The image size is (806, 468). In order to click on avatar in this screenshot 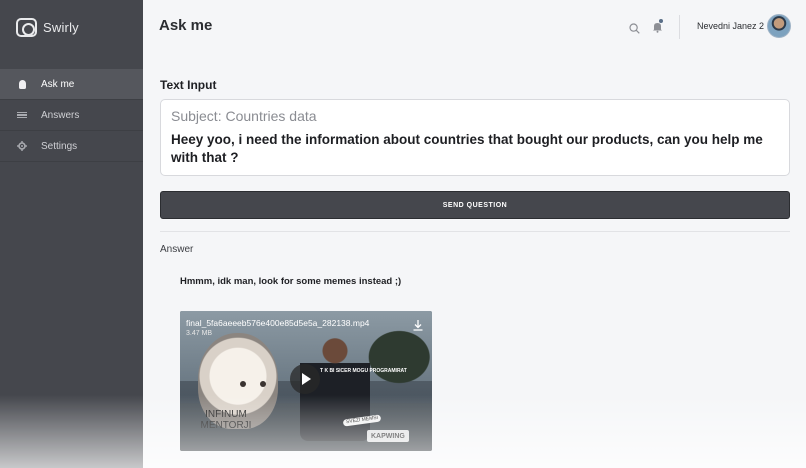, I will do `click(779, 26)`.